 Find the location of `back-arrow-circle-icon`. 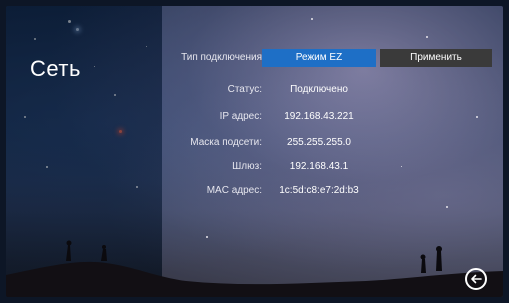

back-arrow-circle-icon is located at coordinates (476, 279).